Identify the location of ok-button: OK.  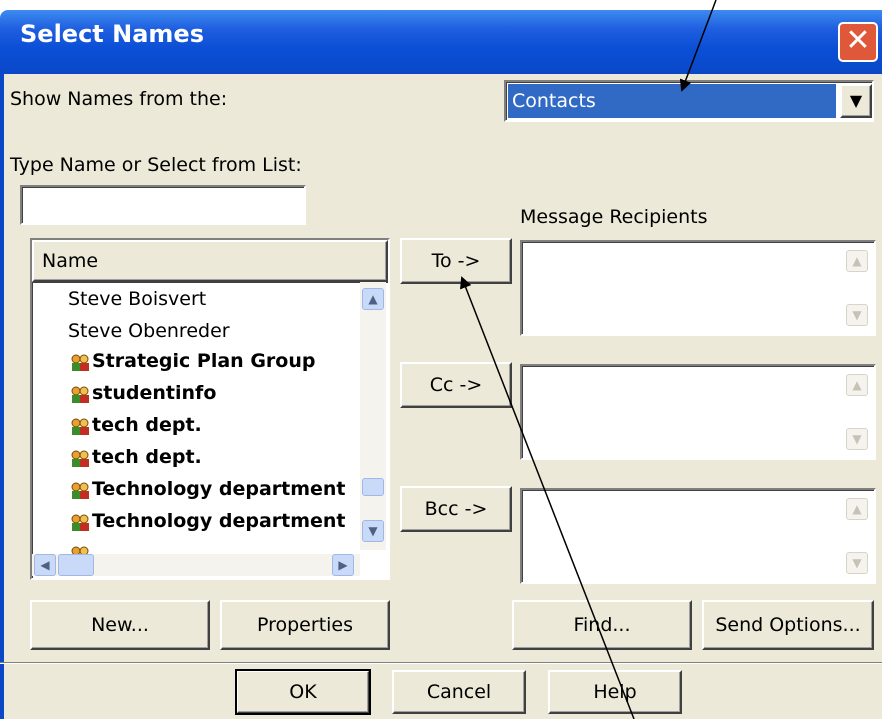
(303, 692).